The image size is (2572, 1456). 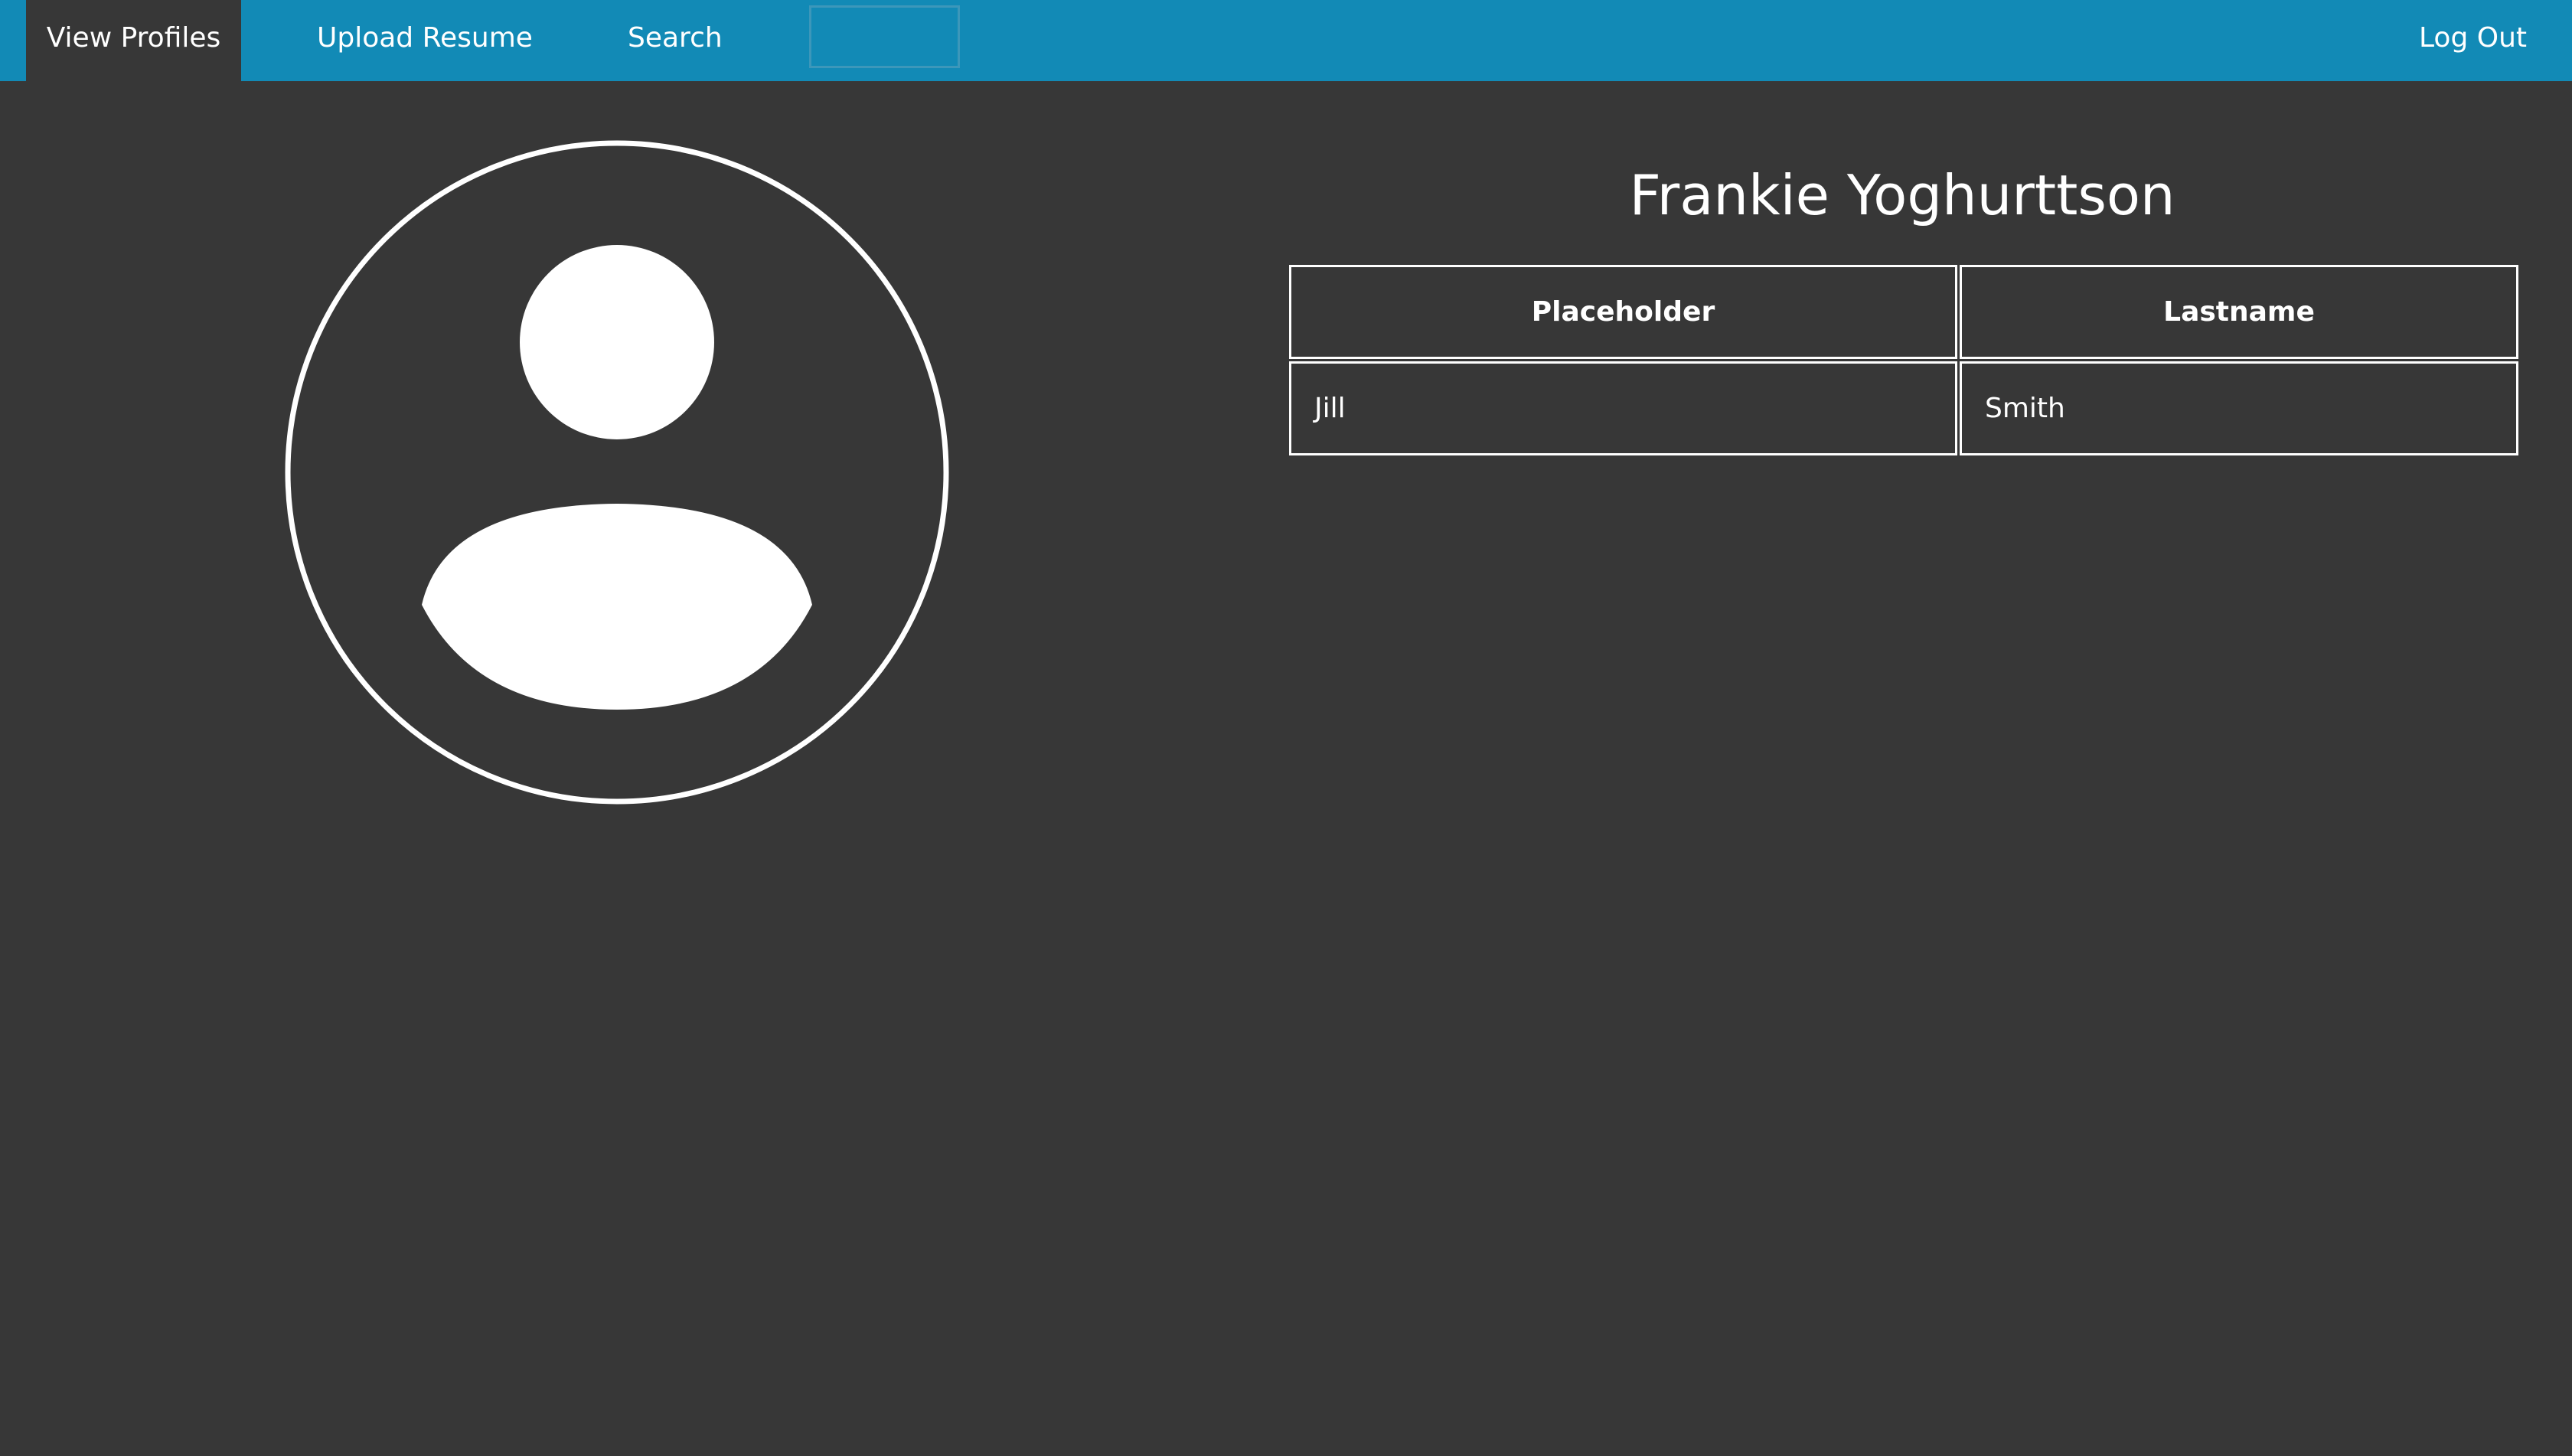 What do you see at coordinates (1623, 408) in the screenshot?
I see `table-cell-placeholder: Jill` at bounding box center [1623, 408].